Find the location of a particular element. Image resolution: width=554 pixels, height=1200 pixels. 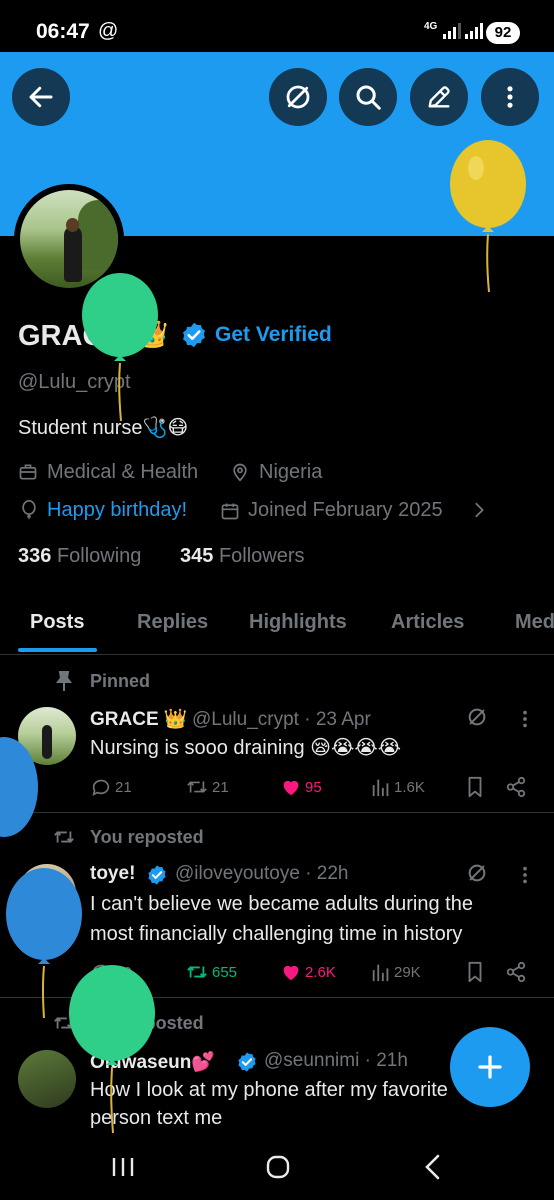

profile-category: Medical & Health is located at coordinates (122, 472).